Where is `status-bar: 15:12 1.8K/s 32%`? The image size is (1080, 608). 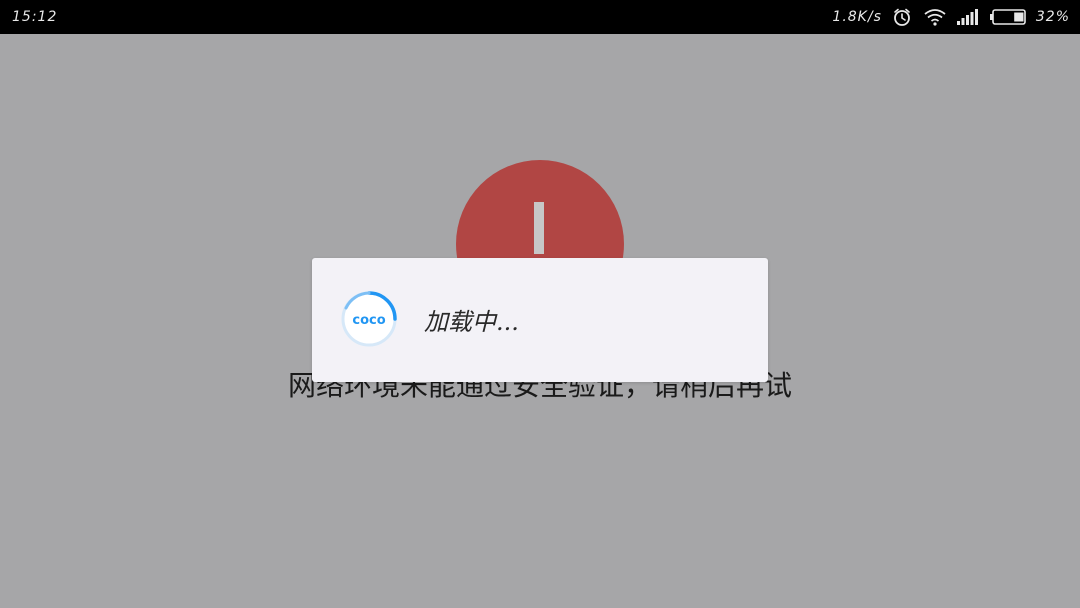
status-bar: 15:12 1.8K/s 32% is located at coordinates (540, 17).